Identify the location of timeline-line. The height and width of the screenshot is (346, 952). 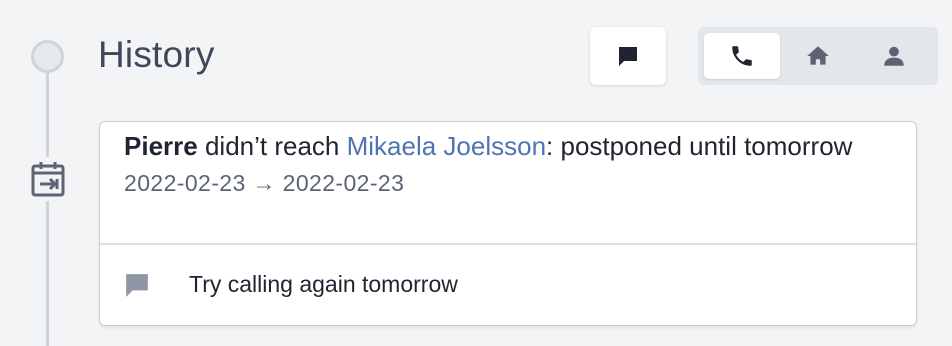
(47, 208).